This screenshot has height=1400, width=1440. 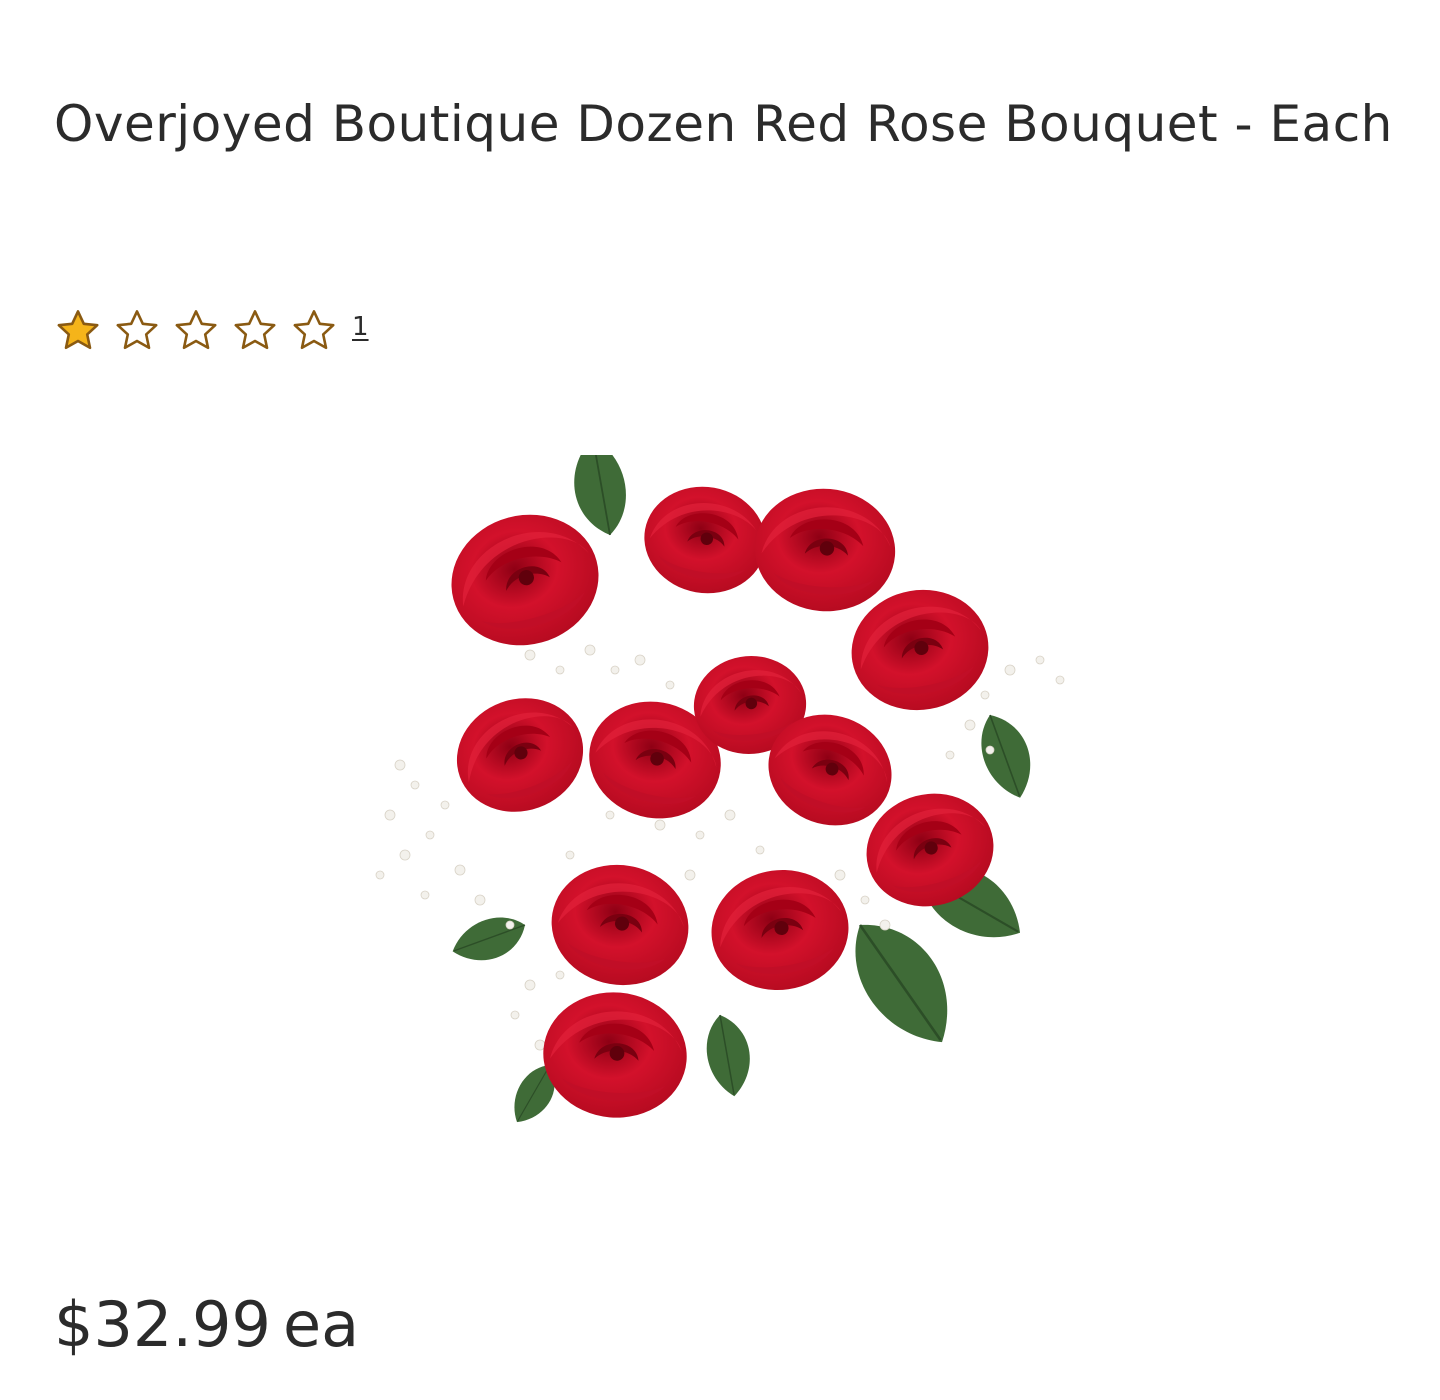 What do you see at coordinates (360, 327) in the screenshot?
I see `review-count-link: 1` at bounding box center [360, 327].